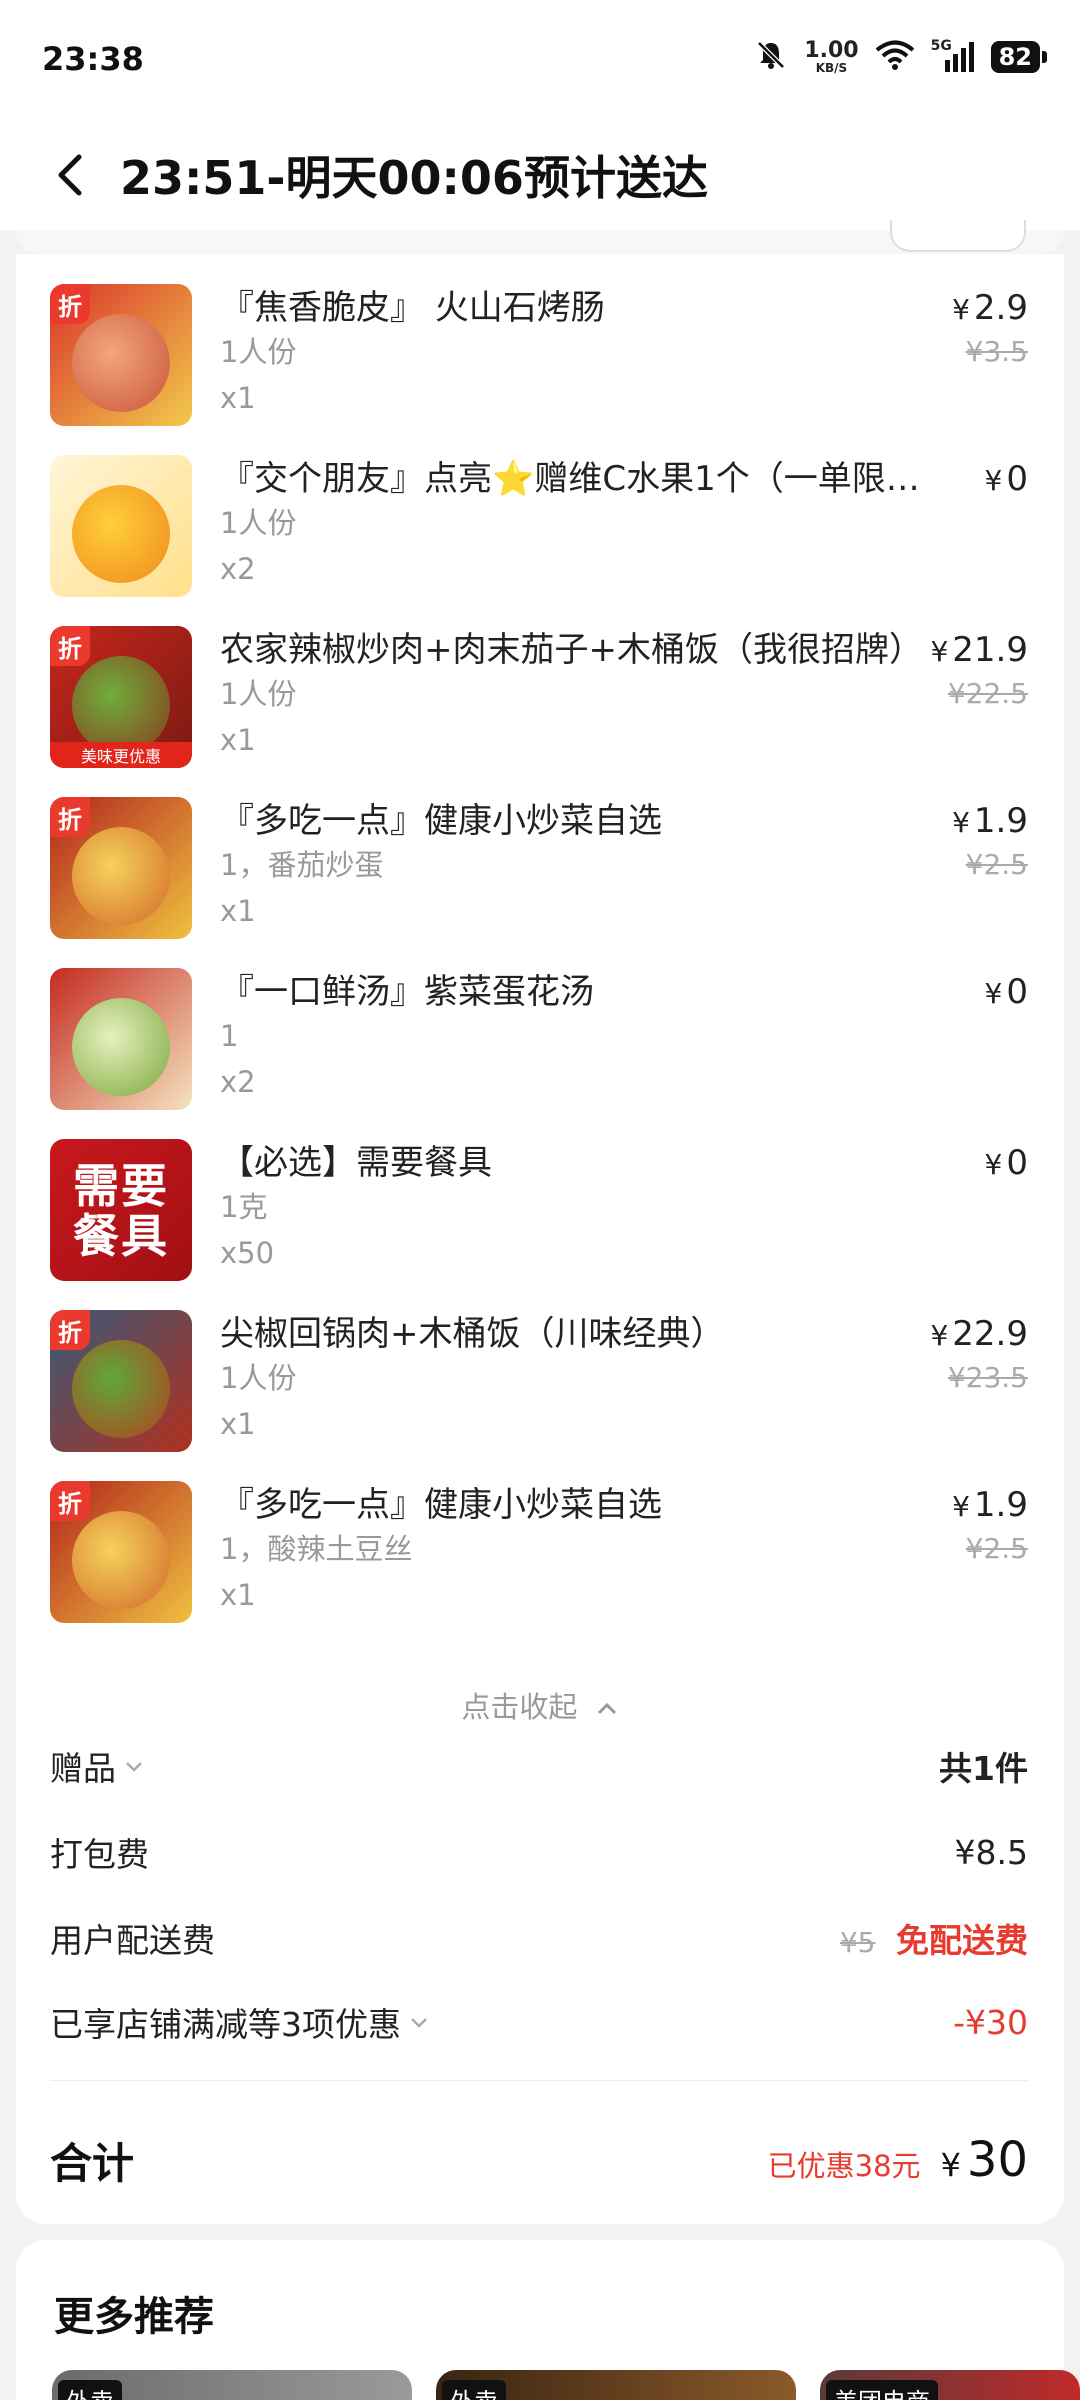  What do you see at coordinates (540, 1705) in the screenshot?
I see `collapse-button: 点击收起` at bounding box center [540, 1705].